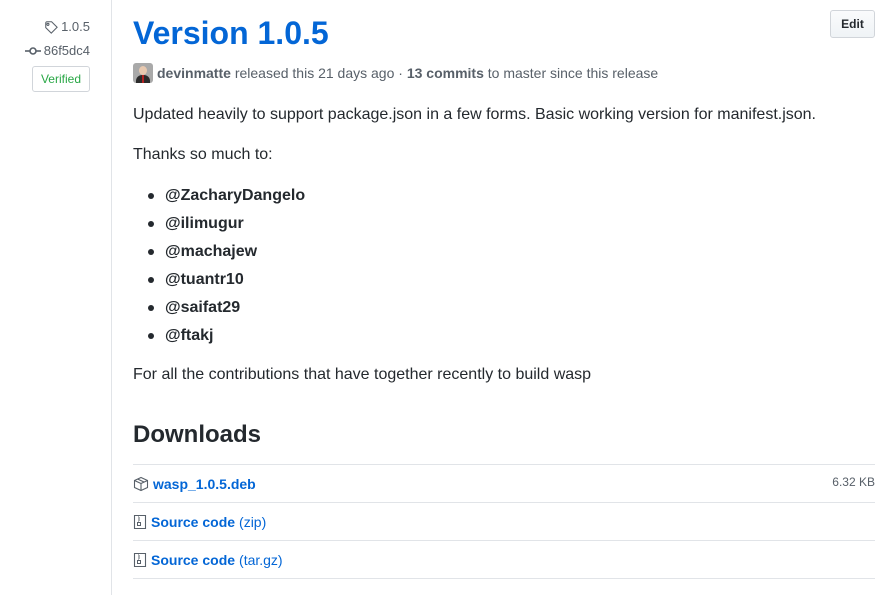 Image resolution: width=896 pixels, height=595 pixels. I want to click on thanks-paragraph: Thanks so much to:, so click(203, 154).